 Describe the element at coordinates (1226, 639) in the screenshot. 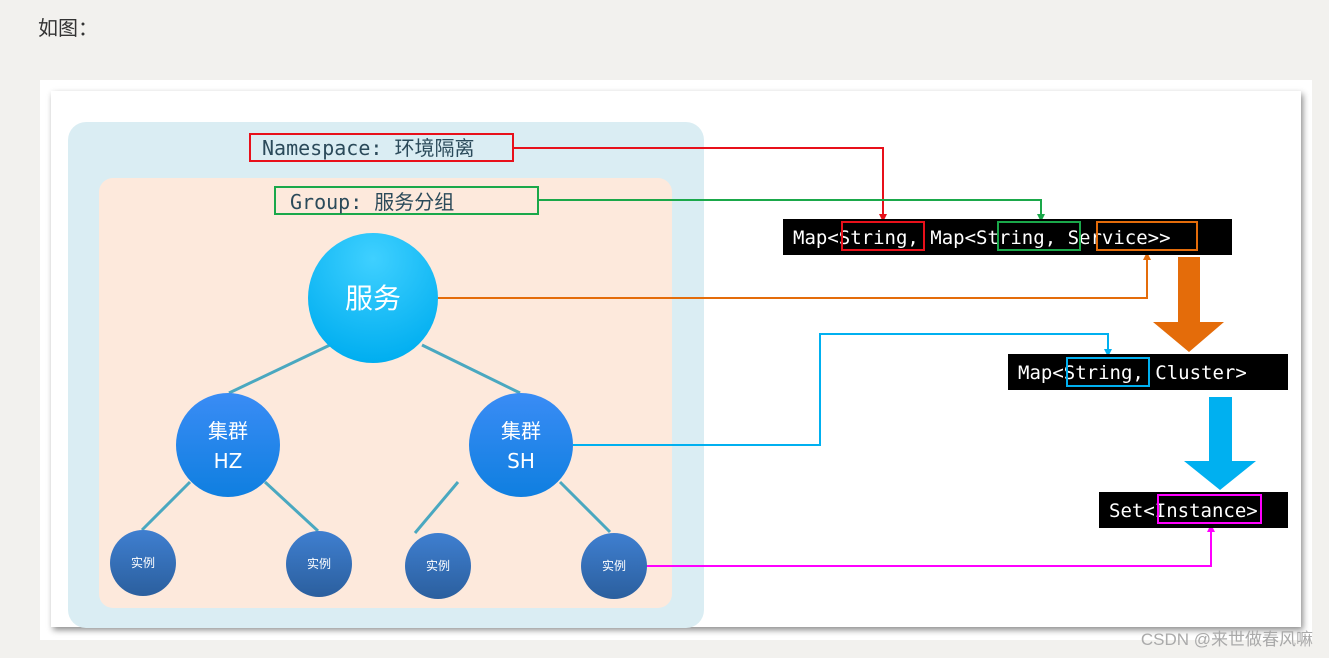

I see `csdn-watermark: CSDN @来世做春风嘛` at that location.